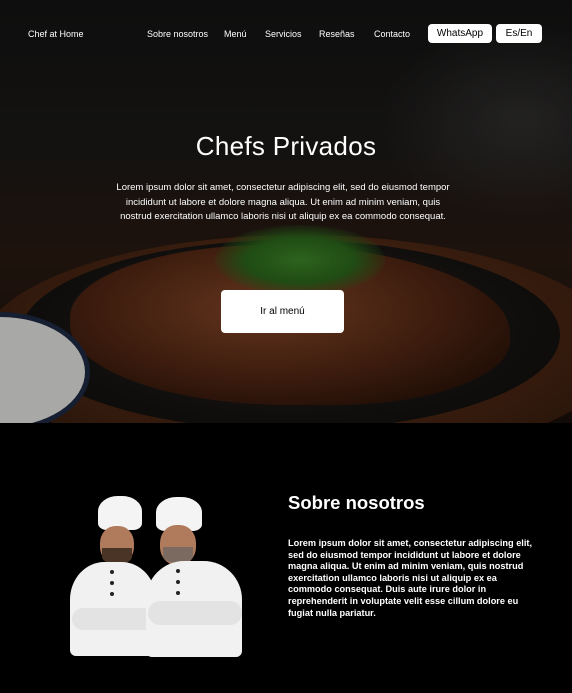  What do you see at coordinates (519, 33) in the screenshot?
I see `language-toggle-button: Es/En` at bounding box center [519, 33].